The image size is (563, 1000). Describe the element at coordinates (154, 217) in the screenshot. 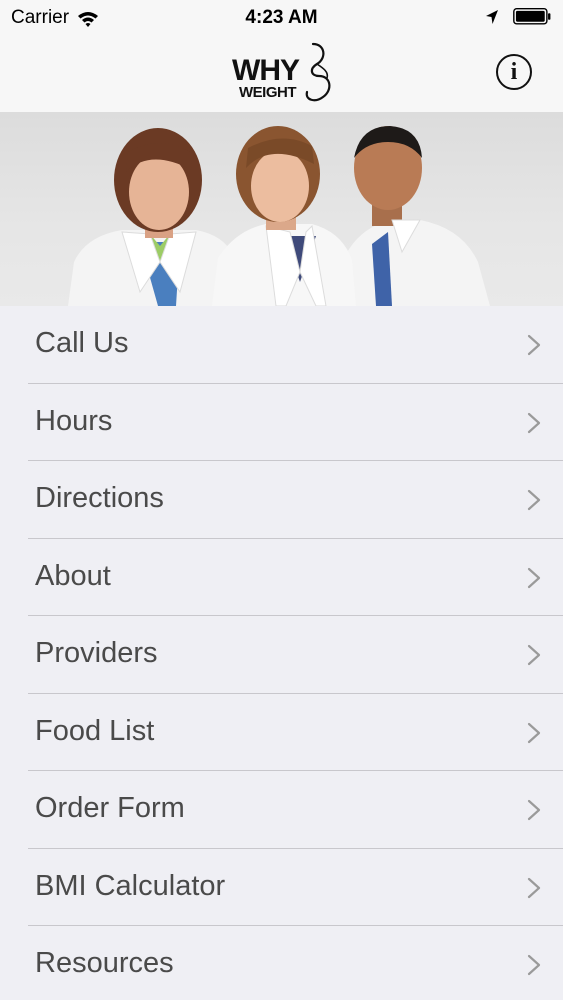

I see `provider-photo-left` at that location.